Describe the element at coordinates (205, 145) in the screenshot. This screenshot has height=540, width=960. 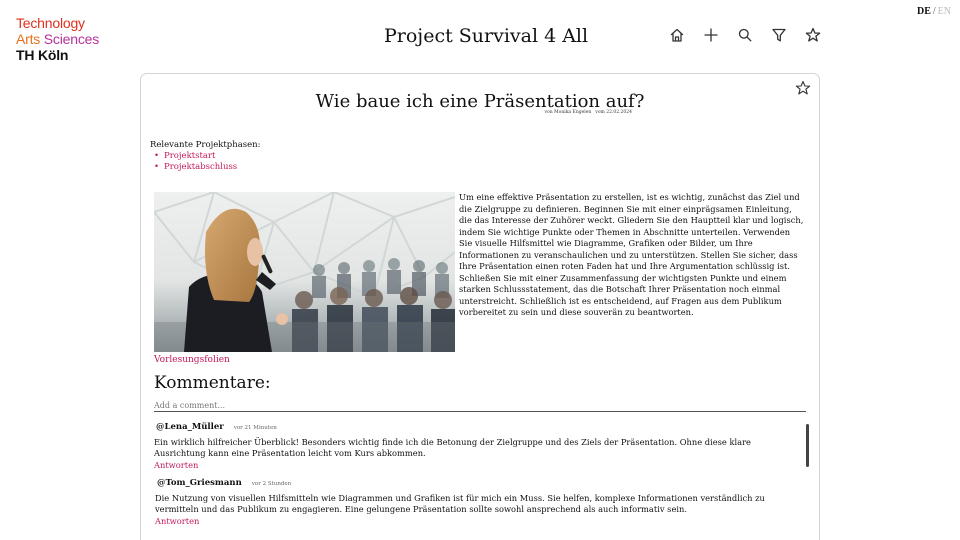
I see `phases-label: Relevante Projektphasen:` at that location.